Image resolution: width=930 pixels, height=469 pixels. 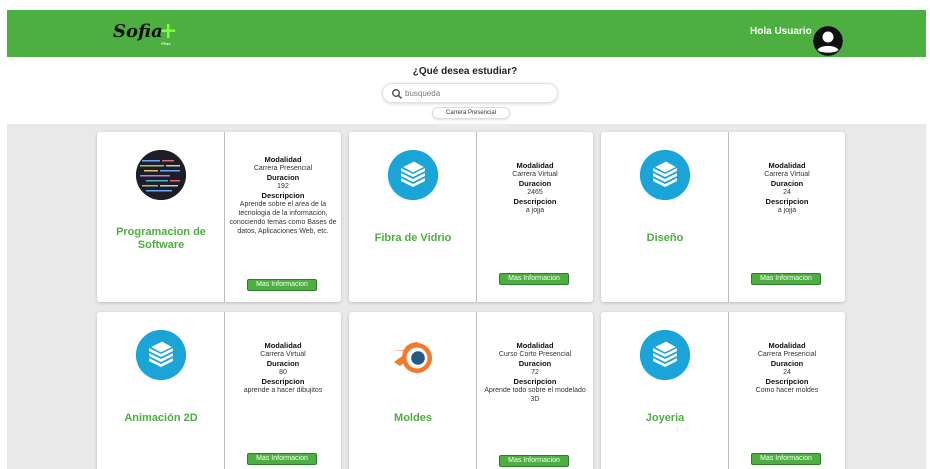 What do you see at coordinates (535, 395) in the screenshot?
I see `descripcion-value: Aprende todo sobre el modelado 3D` at bounding box center [535, 395].